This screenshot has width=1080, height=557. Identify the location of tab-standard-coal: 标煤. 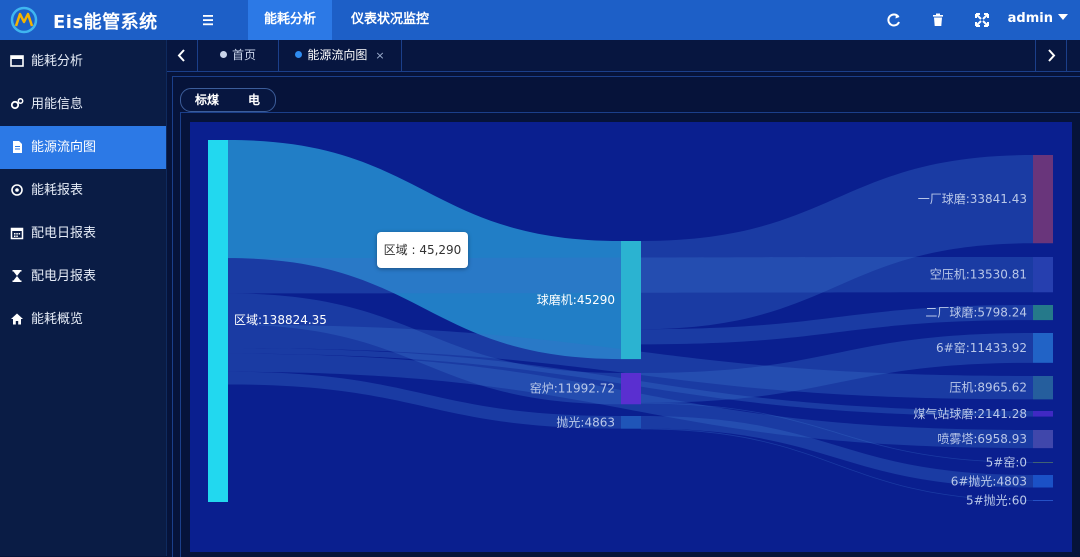
(207, 100).